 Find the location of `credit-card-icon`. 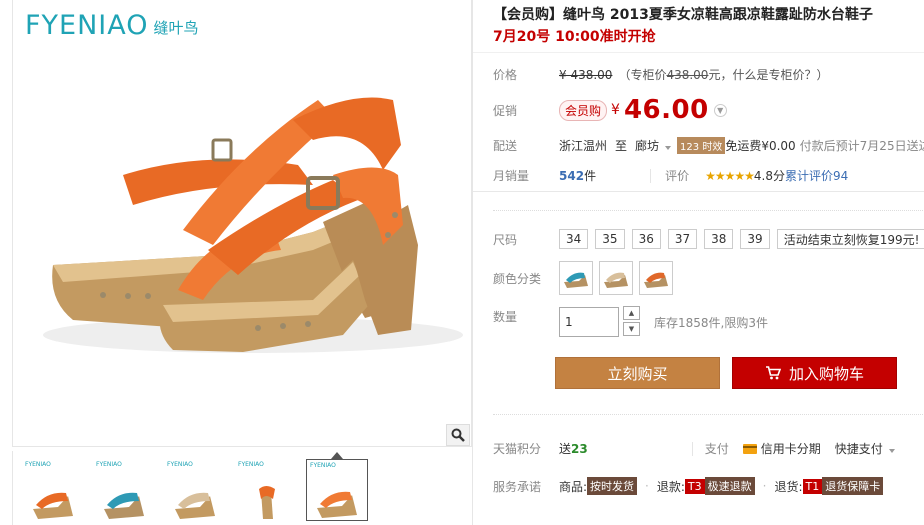

credit-card-icon is located at coordinates (749, 448).